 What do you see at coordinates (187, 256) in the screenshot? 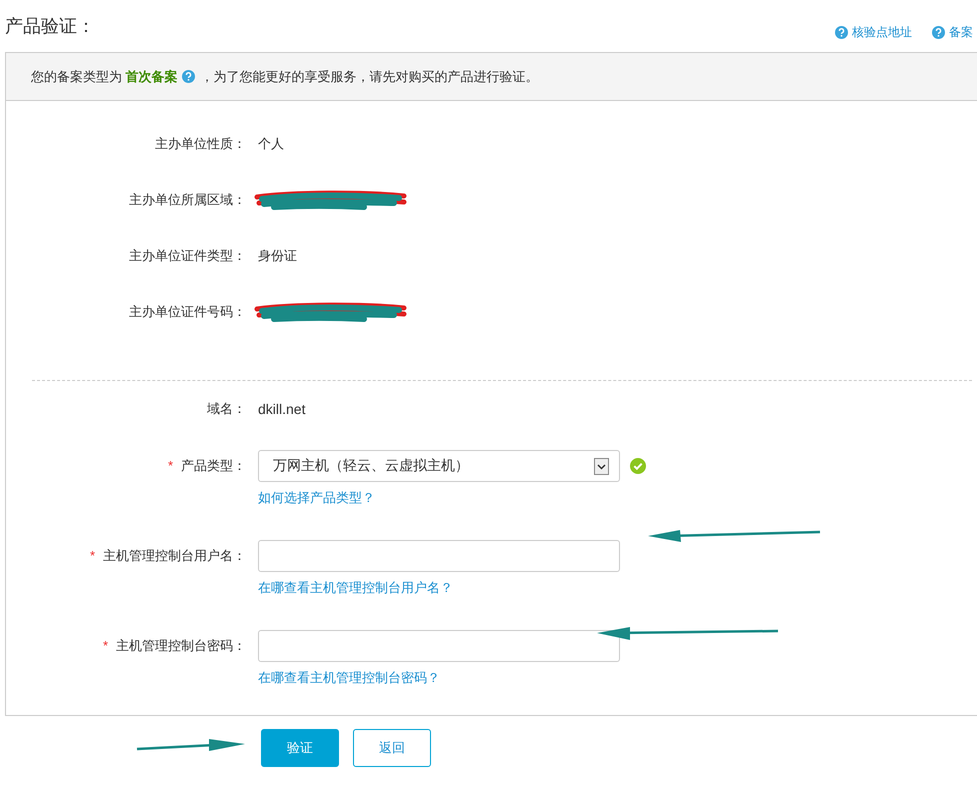
I see `field-label: 主办单位证件类型：` at bounding box center [187, 256].